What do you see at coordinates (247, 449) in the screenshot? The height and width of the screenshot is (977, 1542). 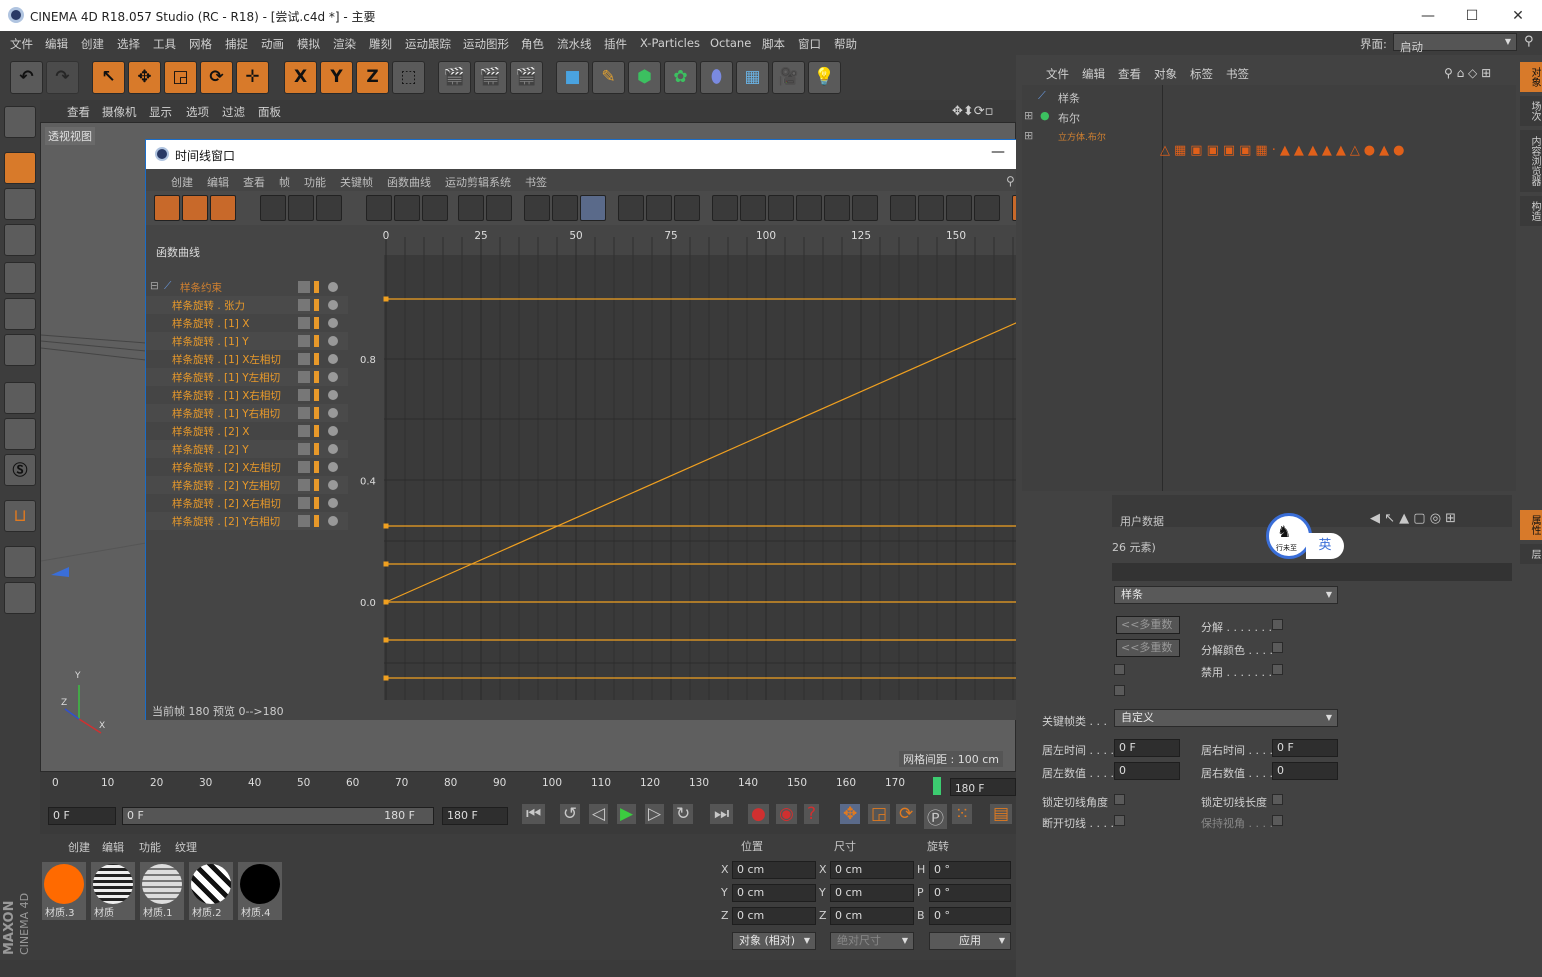 I see `track-row: 样条旋转 . [2] Y` at bounding box center [247, 449].